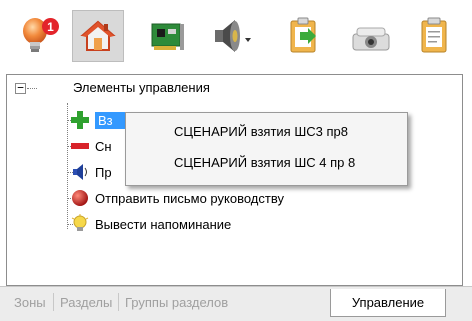  Describe the element at coordinates (141, 87) in the screenshot. I see `tree-root-label: Элементы управления` at that location.